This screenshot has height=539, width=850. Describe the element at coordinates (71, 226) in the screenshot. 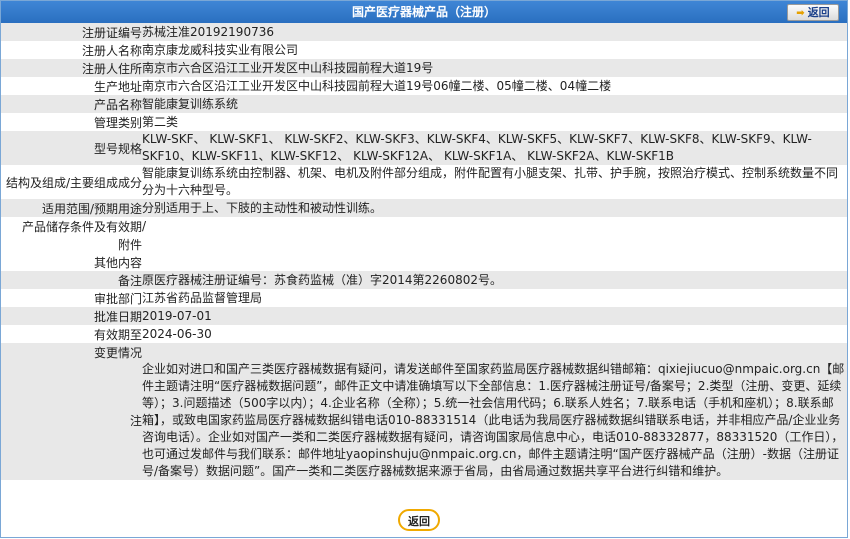

I see `label-storage: 产品储存条件及有效期` at that location.